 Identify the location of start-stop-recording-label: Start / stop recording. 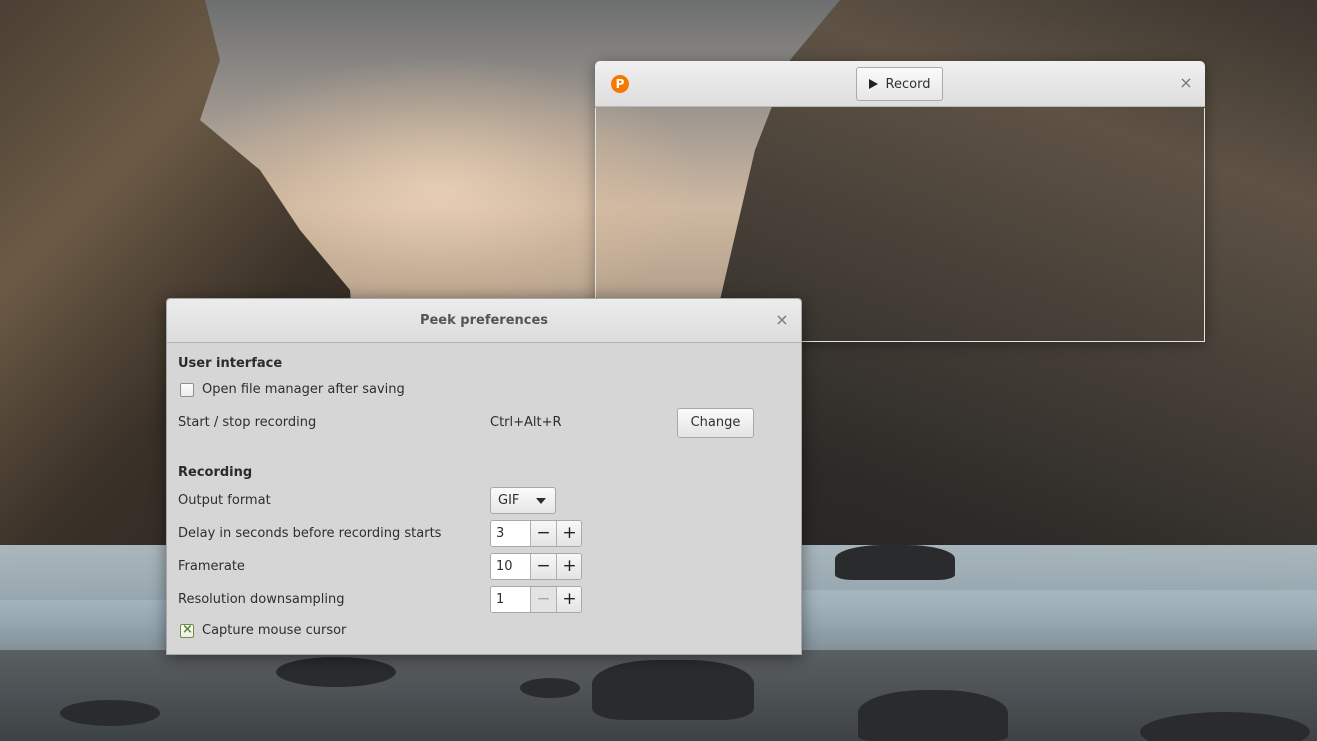
(247, 422).